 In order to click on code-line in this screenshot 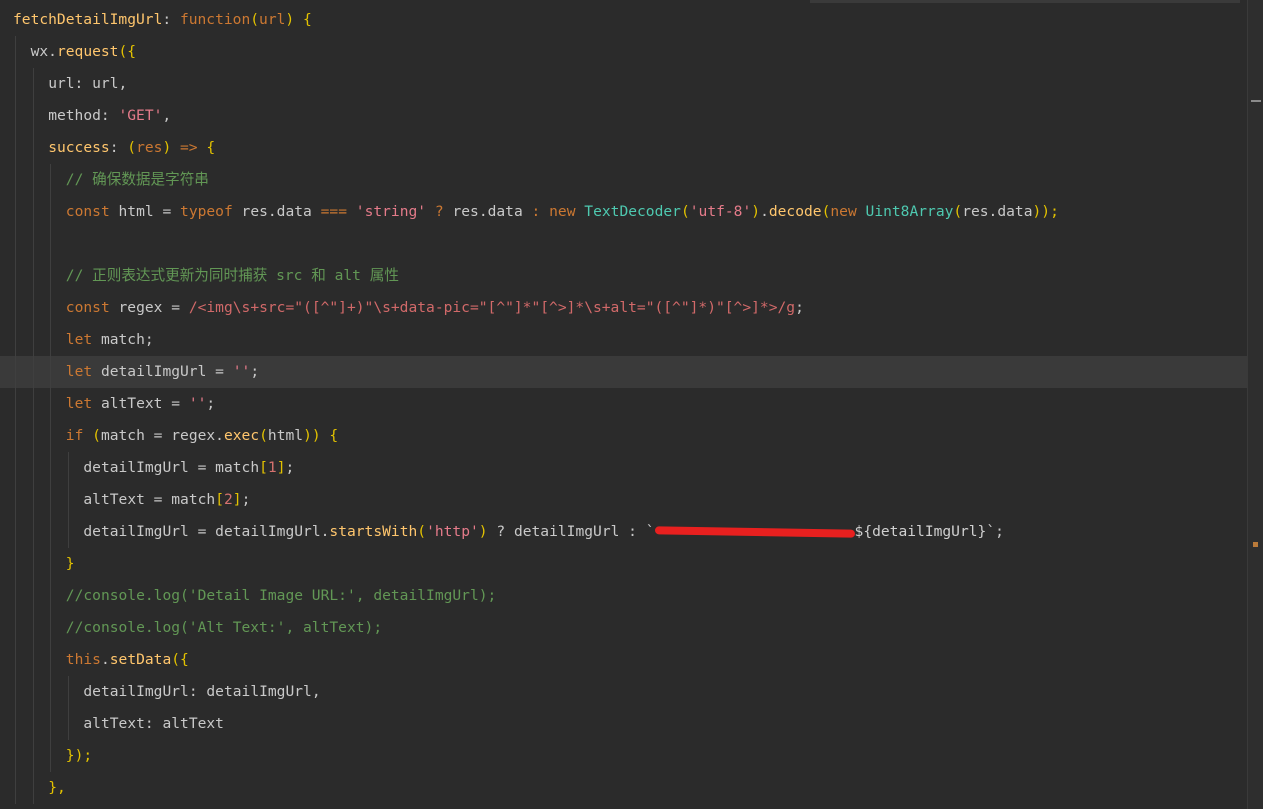, I will do `click(624, 244)`.